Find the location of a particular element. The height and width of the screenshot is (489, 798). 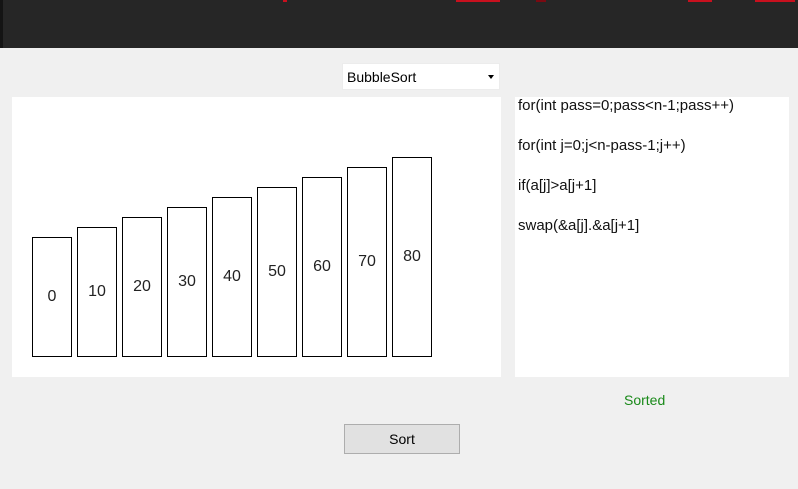

array-bar-label: 0 is located at coordinates (52, 296).